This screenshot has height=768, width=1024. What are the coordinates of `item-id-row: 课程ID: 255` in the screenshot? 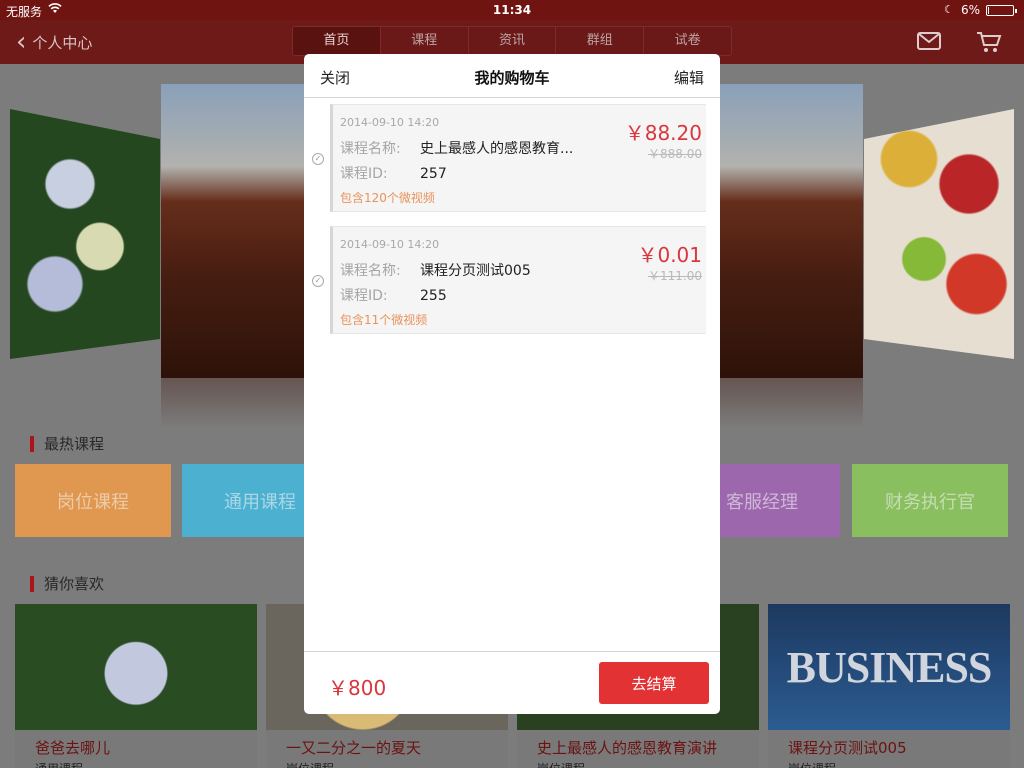 It's located at (393, 295).